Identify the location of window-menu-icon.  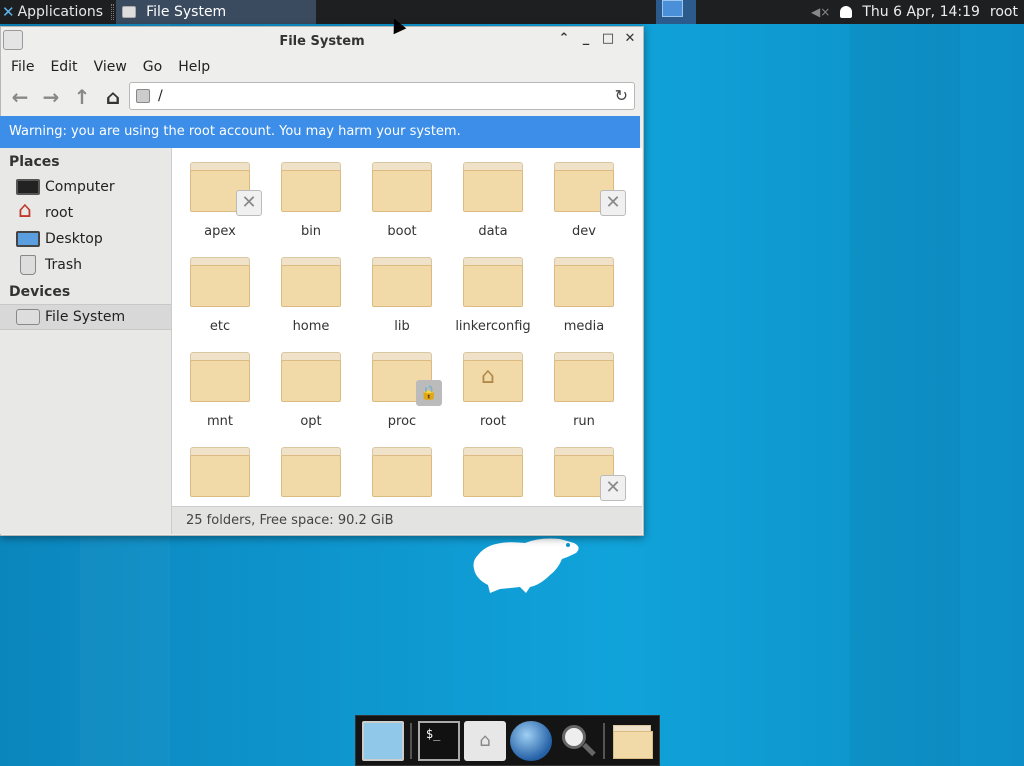
(13, 40).